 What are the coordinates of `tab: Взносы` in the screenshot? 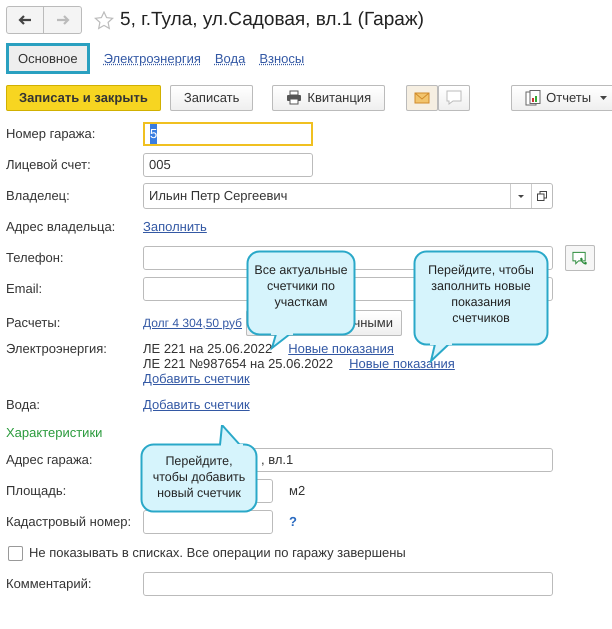 It's located at (281, 58).